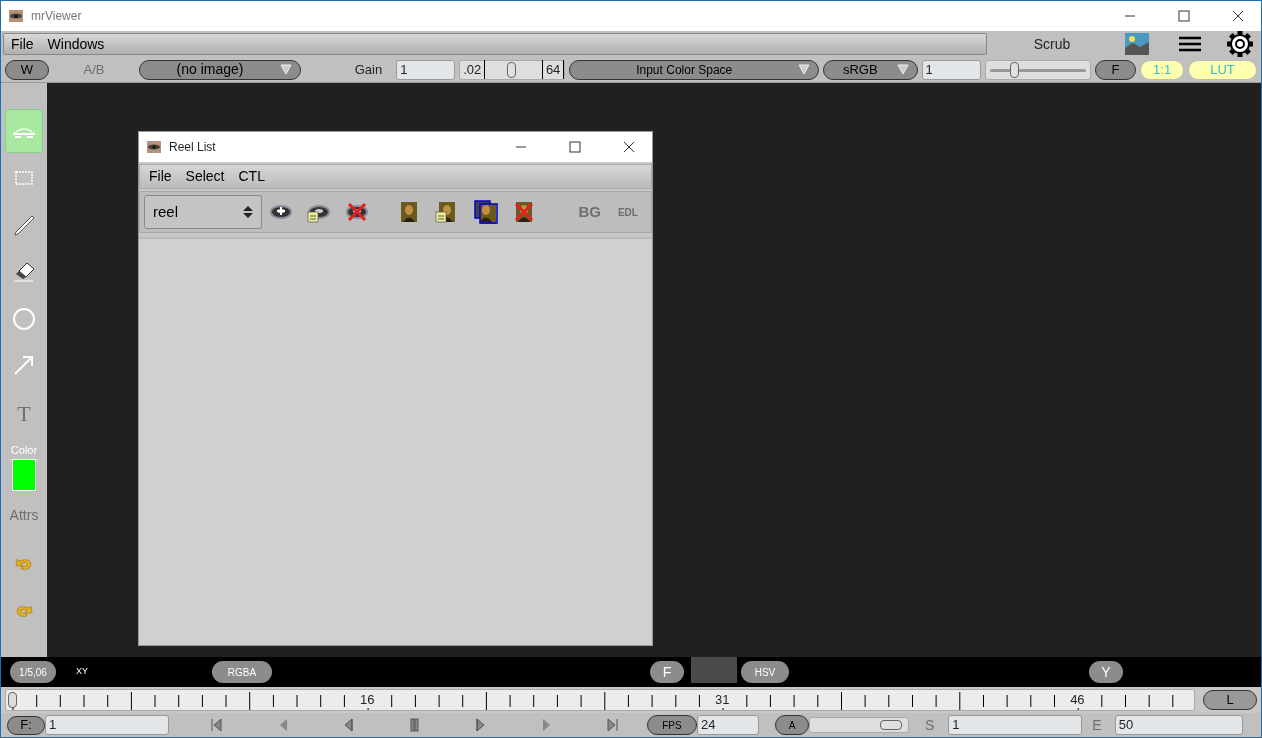  I want to click on start-label: S, so click(930, 725).